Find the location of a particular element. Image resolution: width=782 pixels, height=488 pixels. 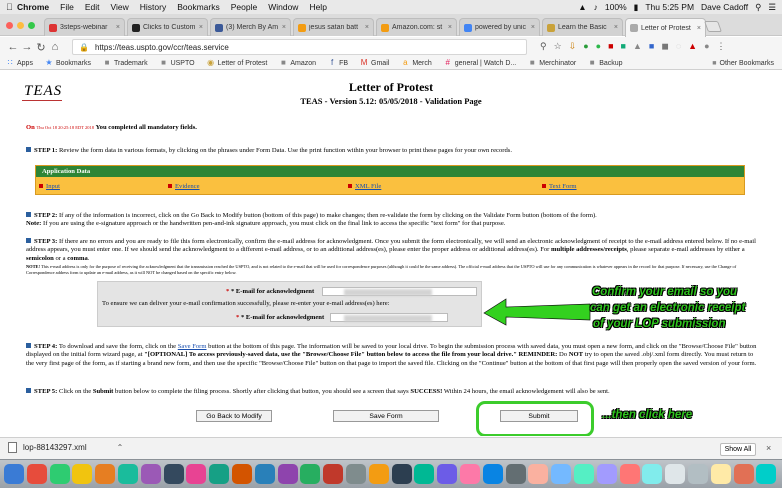

new-tab-button is located at coordinates (713, 26).